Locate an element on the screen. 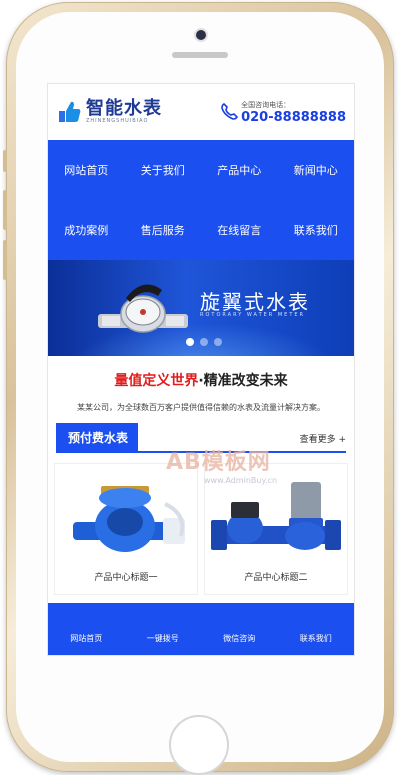 The height and width of the screenshot is (775, 400). nav-service: 售后服务 is located at coordinates (163, 230).